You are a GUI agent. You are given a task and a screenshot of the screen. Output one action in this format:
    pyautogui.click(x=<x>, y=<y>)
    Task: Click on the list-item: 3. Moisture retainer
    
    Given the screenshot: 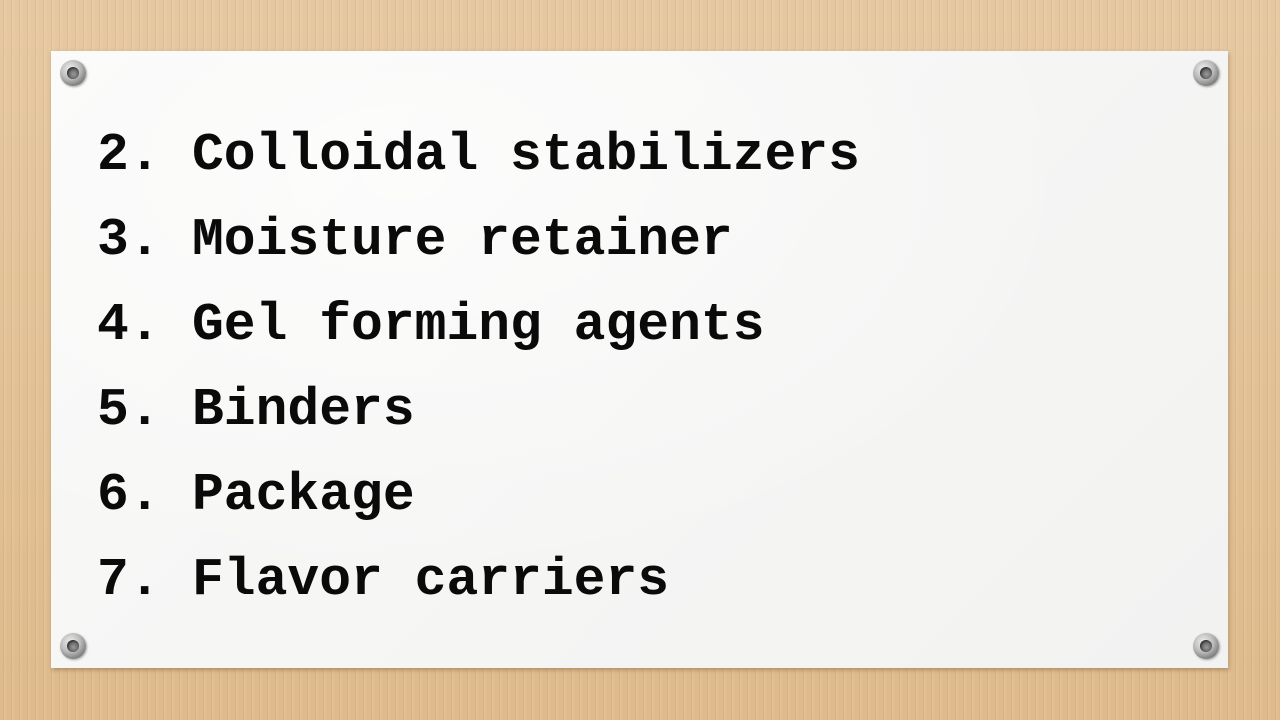 What is the action you would take?
    pyautogui.click(x=478, y=250)
    